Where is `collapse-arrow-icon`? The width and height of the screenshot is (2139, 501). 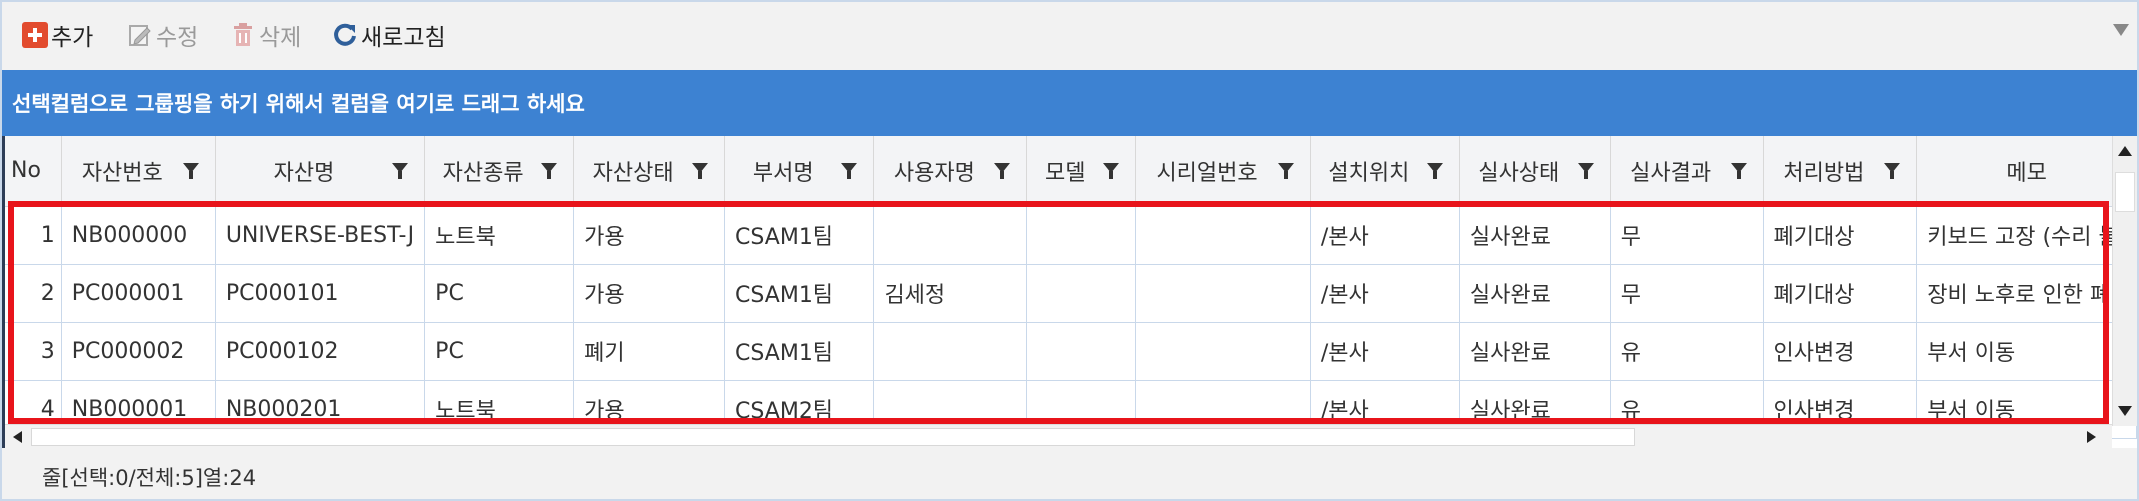
collapse-arrow-icon is located at coordinates (2121, 30).